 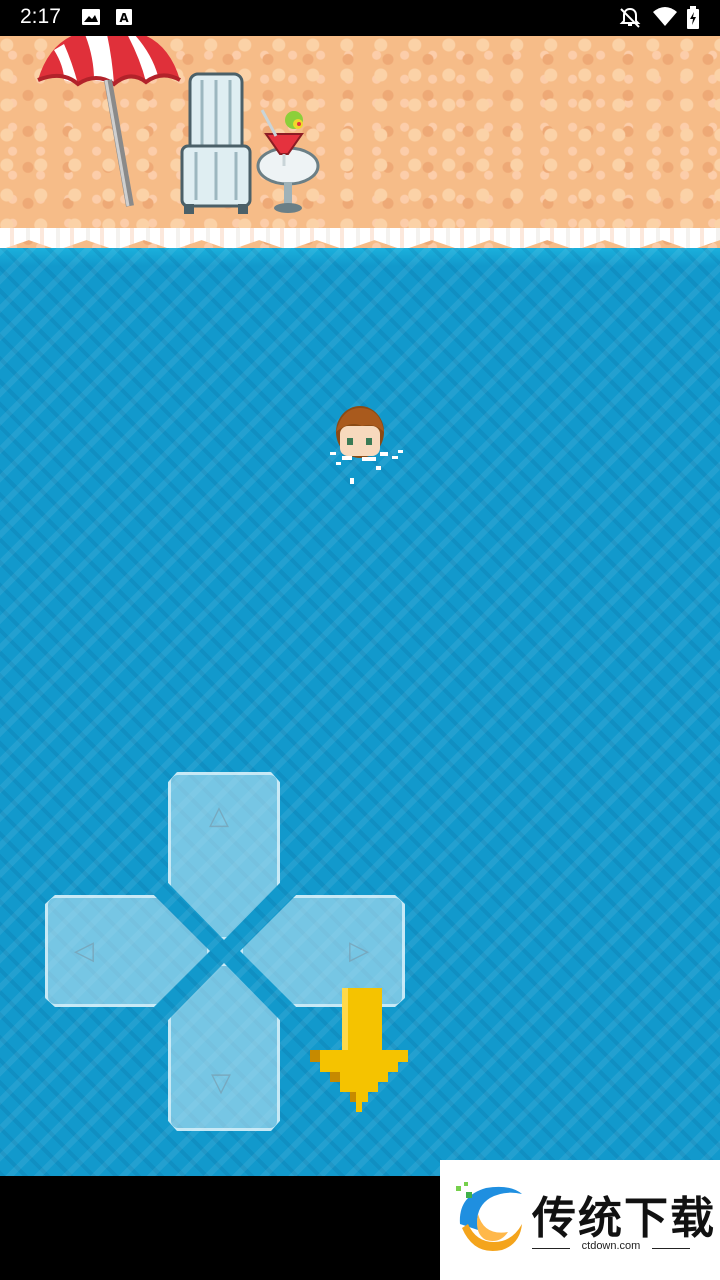 What do you see at coordinates (359, 951) in the screenshot?
I see `dpad-right-glyph: ▷` at bounding box center [359, 951].